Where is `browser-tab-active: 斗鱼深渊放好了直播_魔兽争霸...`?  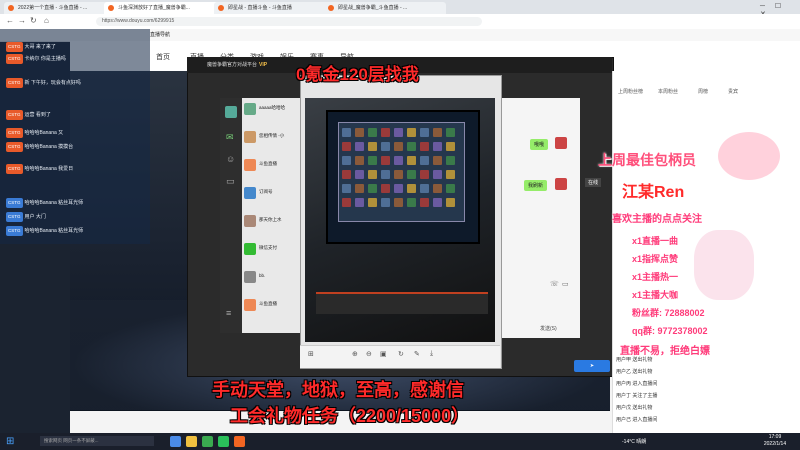
browser-tab-active: 斗鱼深渊放好了直播_魔兽争霸... is located at coordinates (165, 8).